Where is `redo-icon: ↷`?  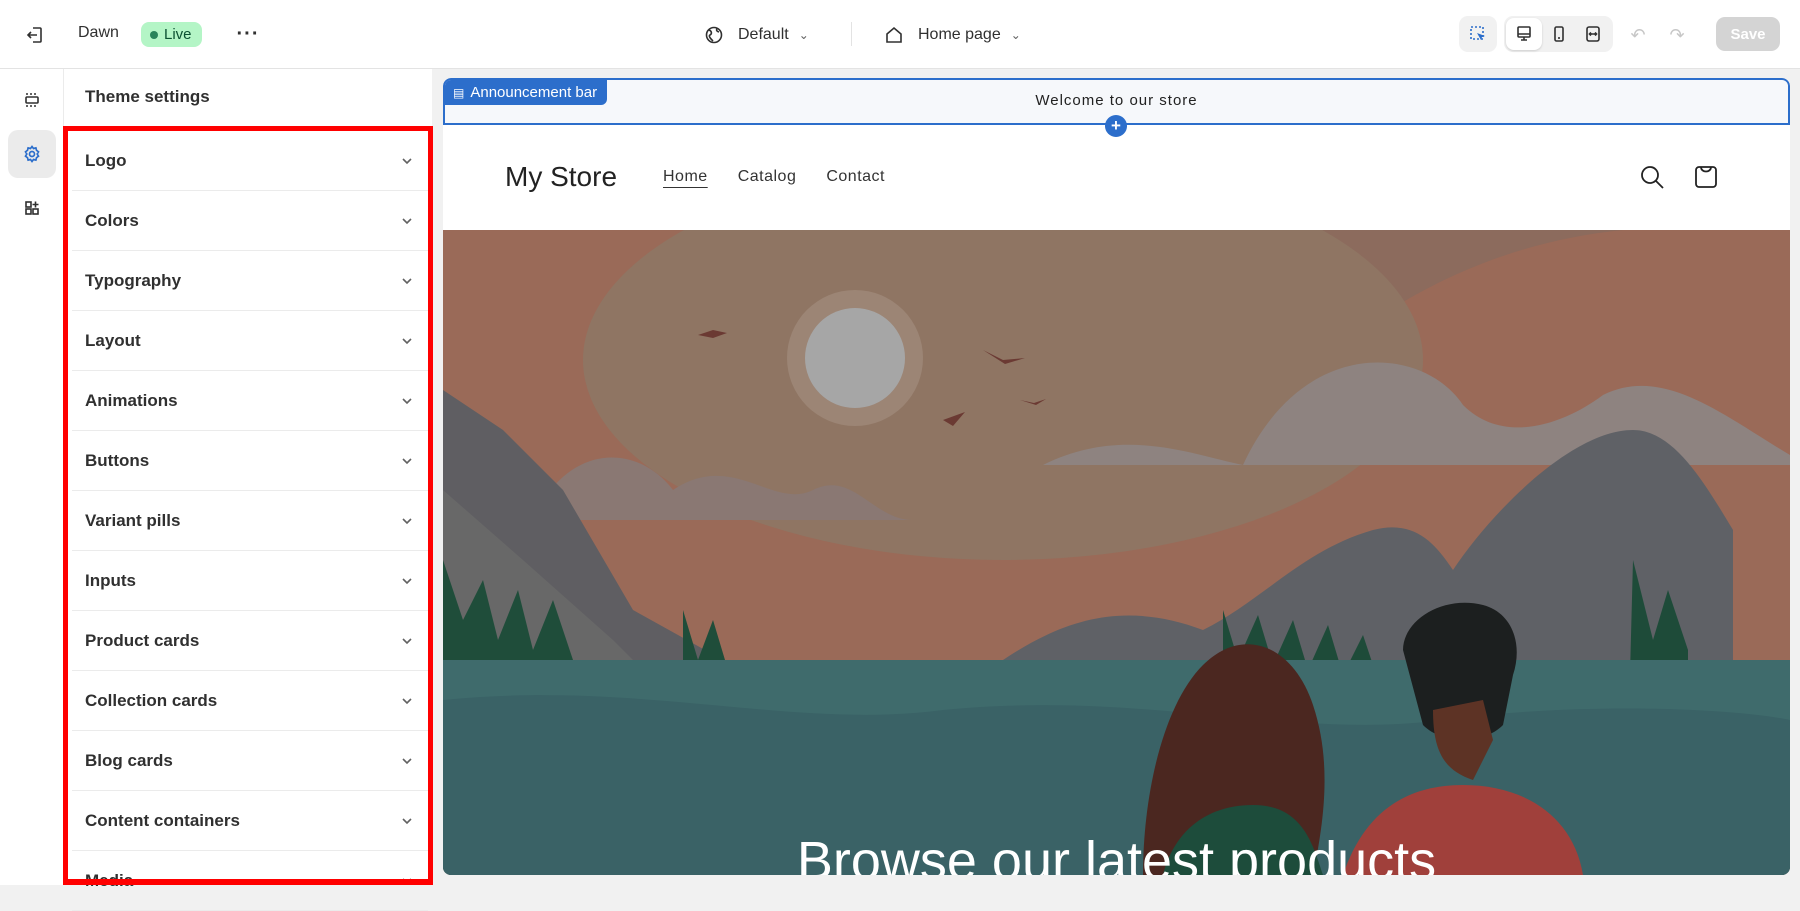
redo-icon: ↷ is located at coordinates (1677, 35).